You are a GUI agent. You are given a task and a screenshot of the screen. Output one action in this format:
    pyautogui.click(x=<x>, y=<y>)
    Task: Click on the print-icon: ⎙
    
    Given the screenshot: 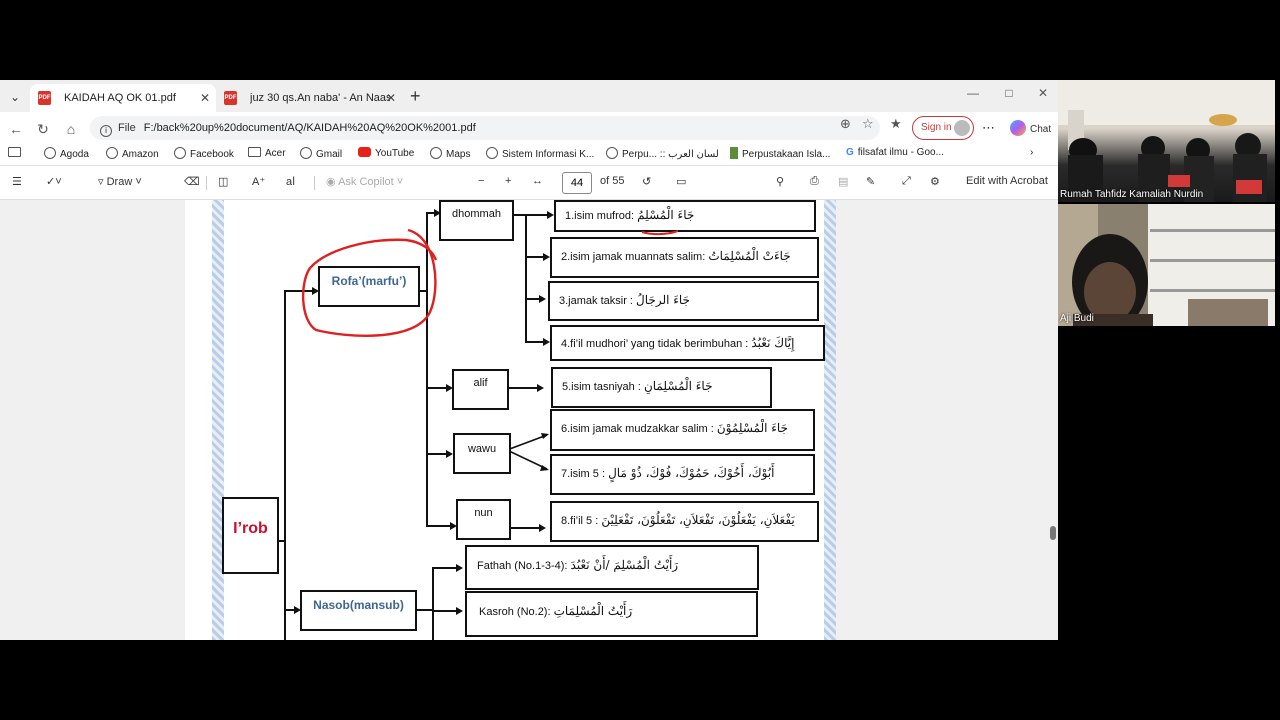 What is the action you would take?
    pyautogui.click(x=814, y=181)
    